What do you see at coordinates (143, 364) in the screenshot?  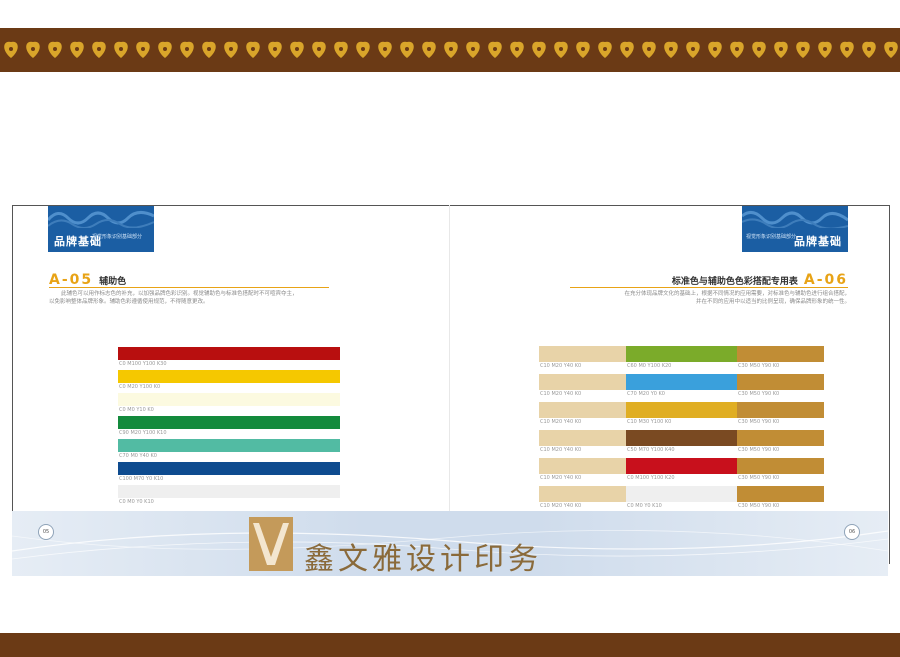 I see `color-swatch-label: C0 M100 Y100 K30` at bounding box center [143, 364].